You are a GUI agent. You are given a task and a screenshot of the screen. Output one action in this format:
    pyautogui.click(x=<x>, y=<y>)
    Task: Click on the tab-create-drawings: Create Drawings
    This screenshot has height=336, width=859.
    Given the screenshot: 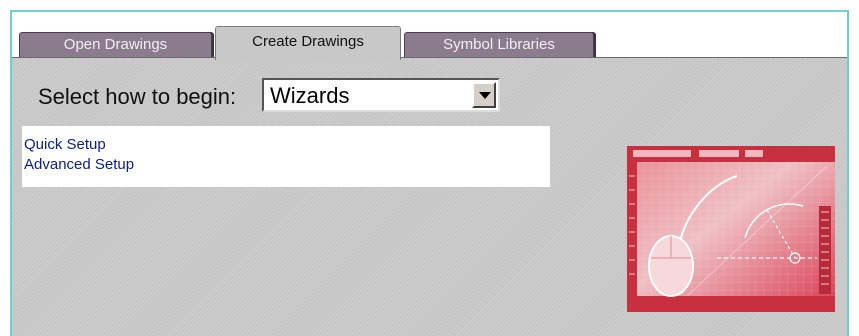 What is the action you would take?
    pyautogui.click(x=308, y=43)
    